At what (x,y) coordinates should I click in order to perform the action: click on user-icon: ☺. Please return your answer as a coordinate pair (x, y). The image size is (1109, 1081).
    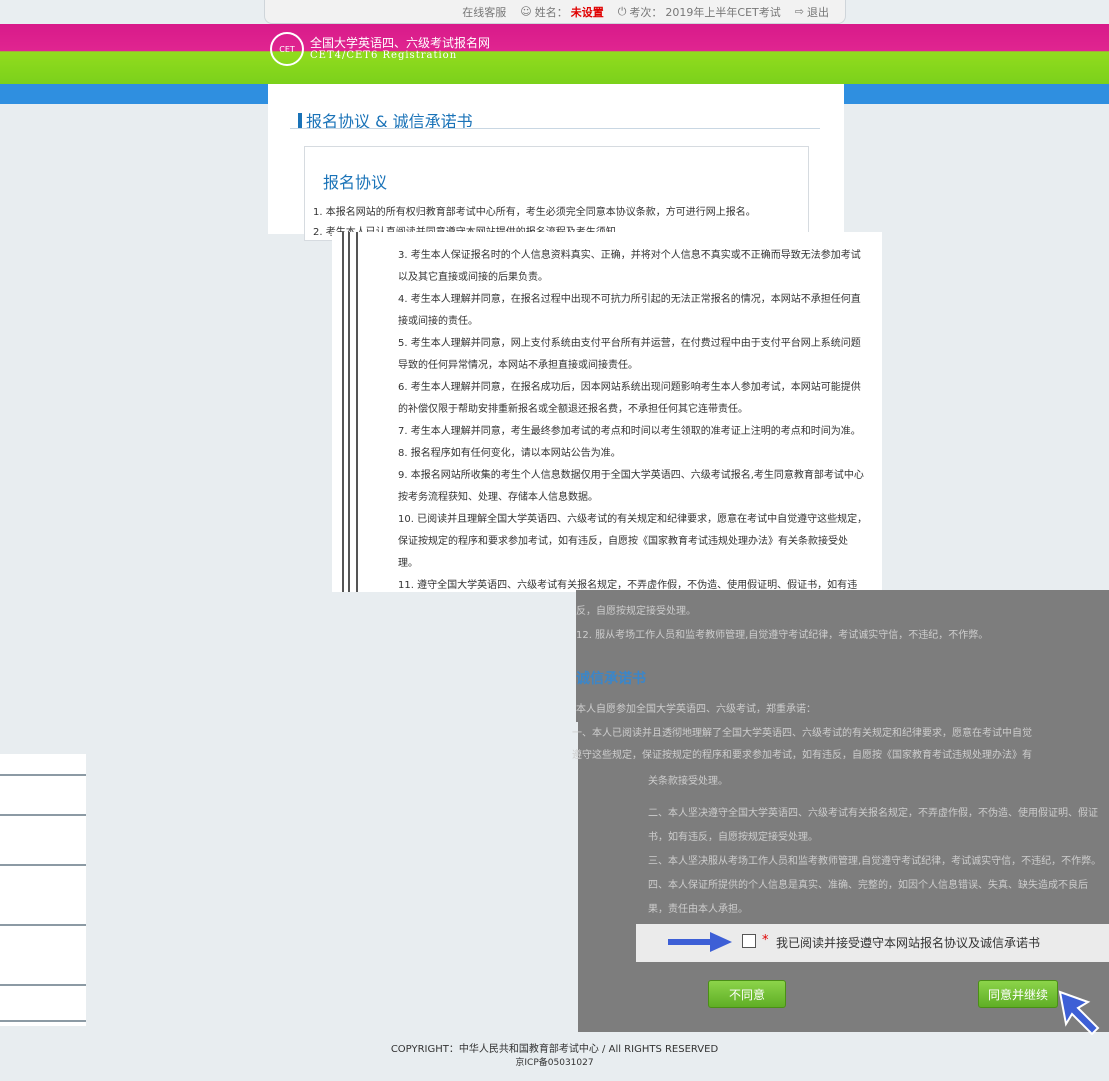
    Looking at the image, I should click on (526, 11).